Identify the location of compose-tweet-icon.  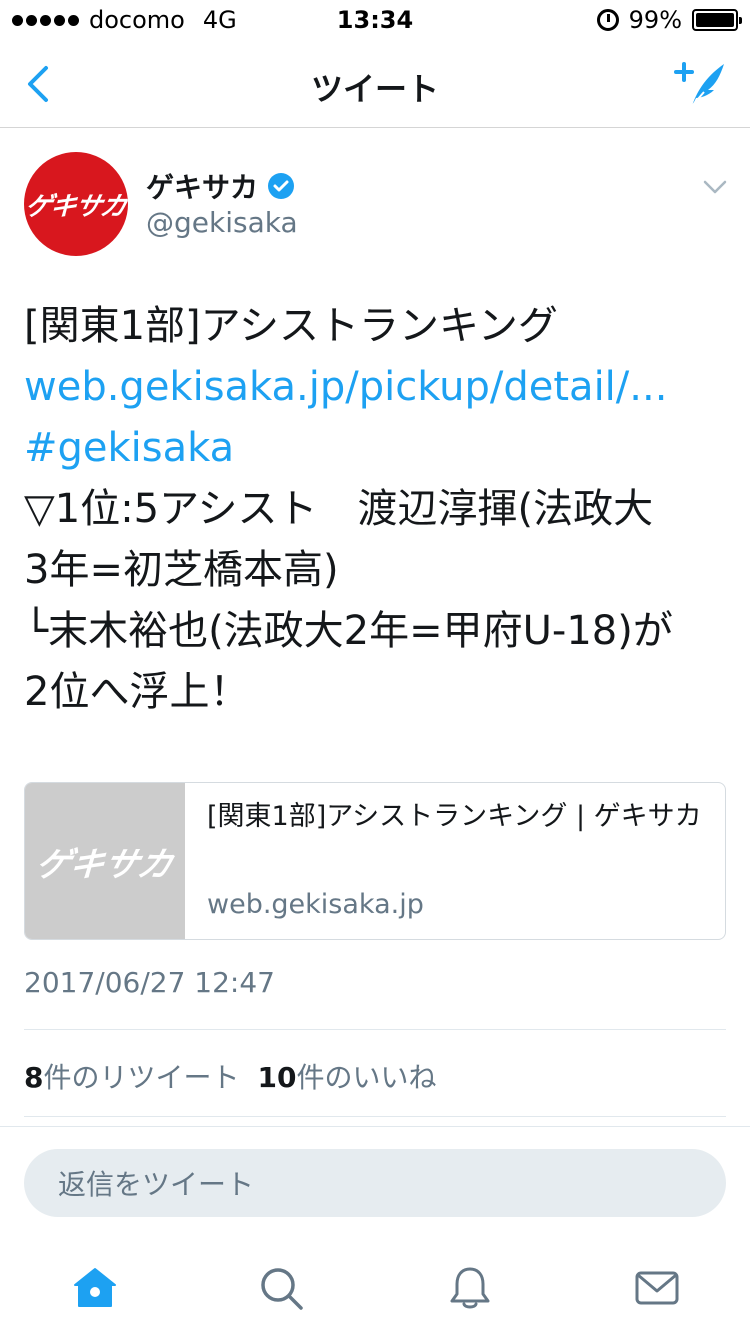
(699, 84).